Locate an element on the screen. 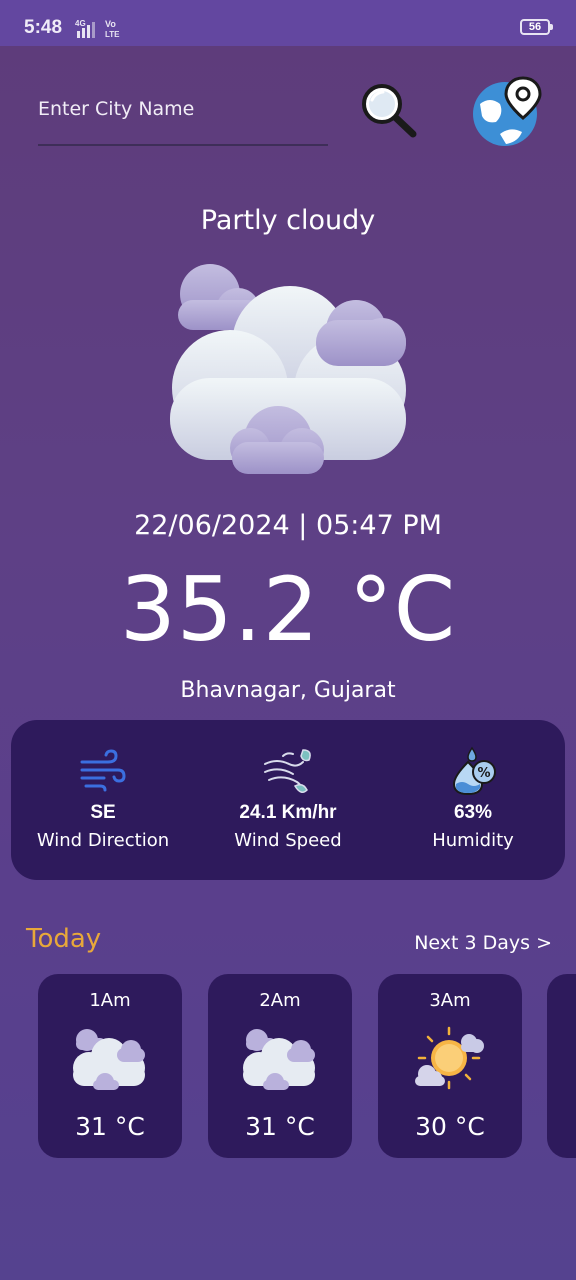  battery-icon: 56 is located at coordinates (536, 27).